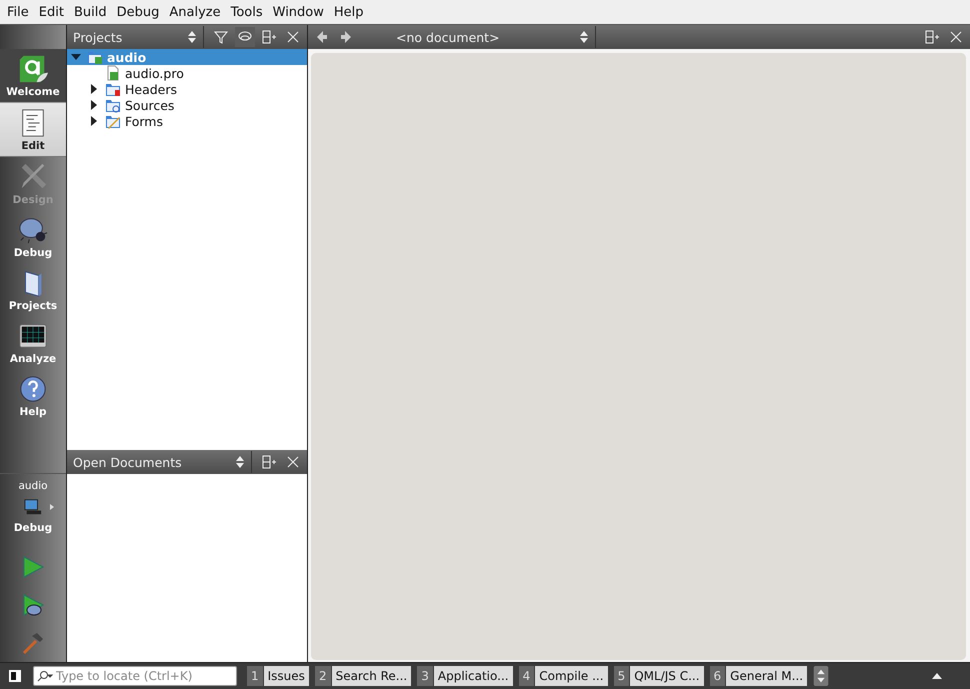 This screenshot has width=970, height=689. I want to click on debug-run-icon, so click(33, 605).